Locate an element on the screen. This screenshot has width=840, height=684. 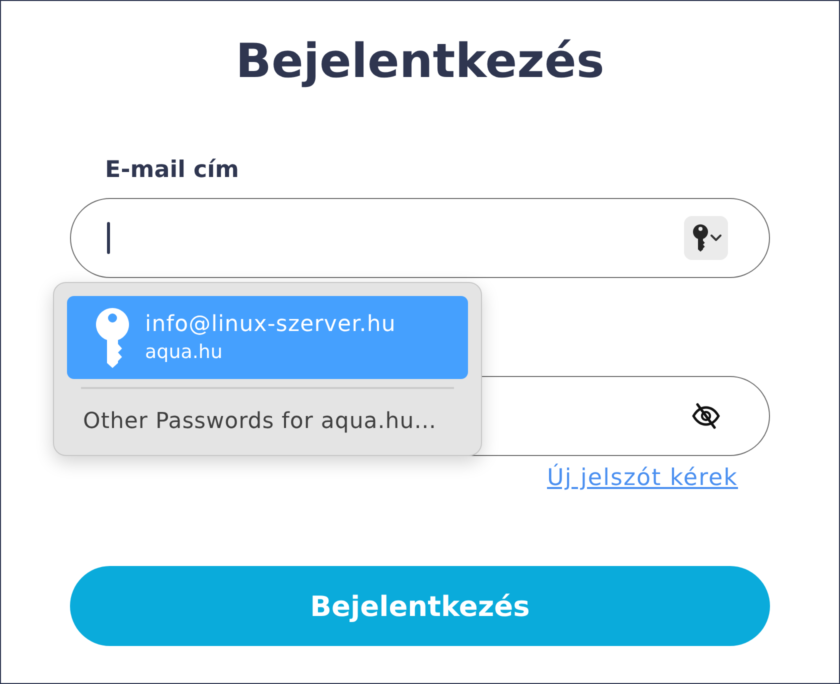
page-title: Bejelentkezés is located at coordinates (420, 62).